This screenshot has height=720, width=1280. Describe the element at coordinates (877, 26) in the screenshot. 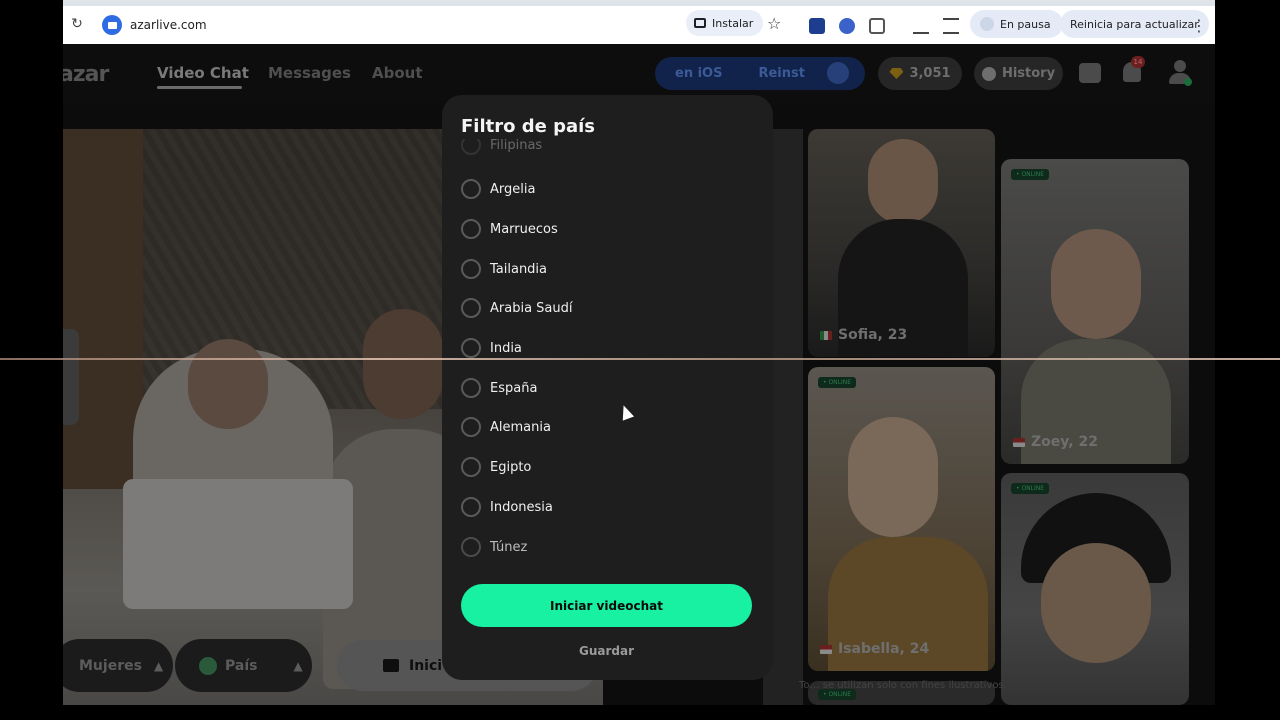

I see `extensions-puzzle-icon` at that location.